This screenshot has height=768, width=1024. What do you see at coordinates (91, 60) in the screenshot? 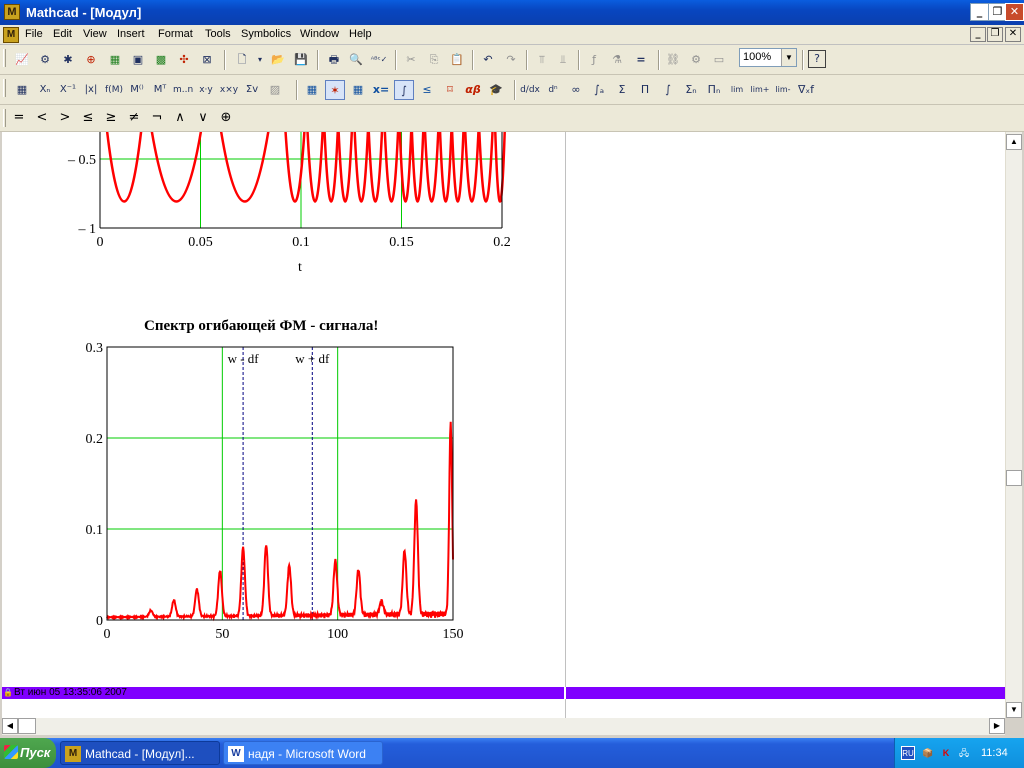
I see `evaluation-toolbar-icon: ⊕` at bounding box center [91, 60].